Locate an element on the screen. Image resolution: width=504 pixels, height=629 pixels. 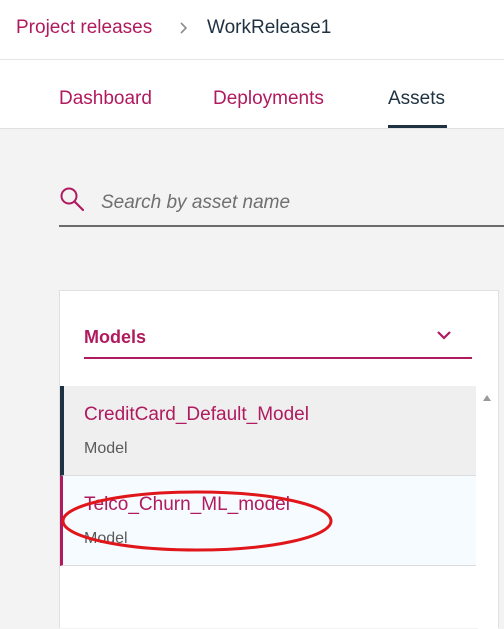
asset-name-link: CreditCard_Default_Model is located at coordinates (196, 415).